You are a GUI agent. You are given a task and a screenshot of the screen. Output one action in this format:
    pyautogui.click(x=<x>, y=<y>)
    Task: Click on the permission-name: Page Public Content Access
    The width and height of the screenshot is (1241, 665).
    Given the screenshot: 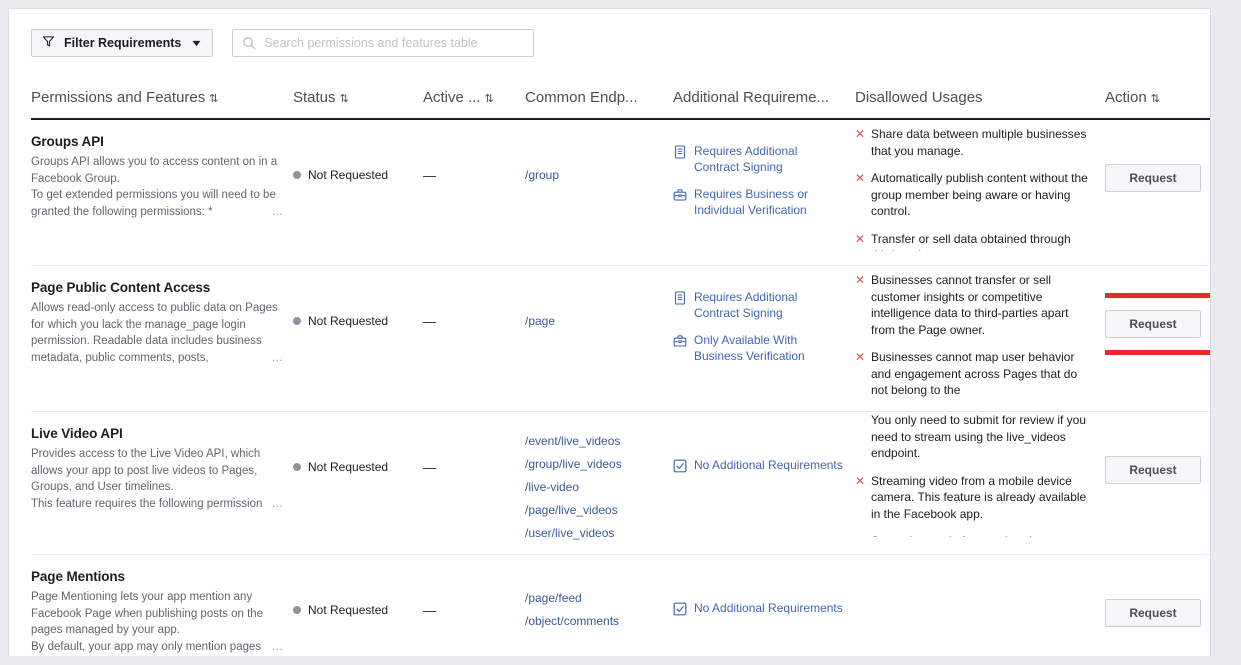 What is the action you would take?
    pyautogui.click(x=121, y=287)
    